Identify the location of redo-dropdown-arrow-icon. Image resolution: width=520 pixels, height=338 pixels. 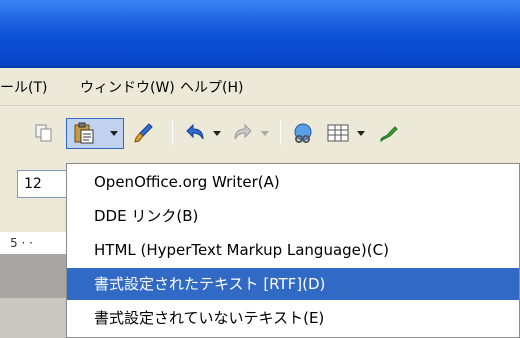
(265, 133).